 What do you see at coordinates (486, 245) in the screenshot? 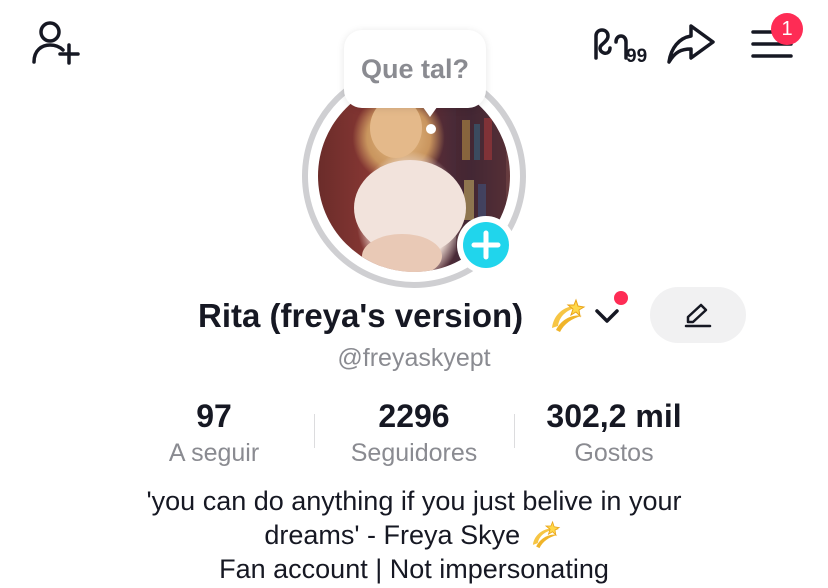
I see `plus-icon` at bounding box center [486, 245].